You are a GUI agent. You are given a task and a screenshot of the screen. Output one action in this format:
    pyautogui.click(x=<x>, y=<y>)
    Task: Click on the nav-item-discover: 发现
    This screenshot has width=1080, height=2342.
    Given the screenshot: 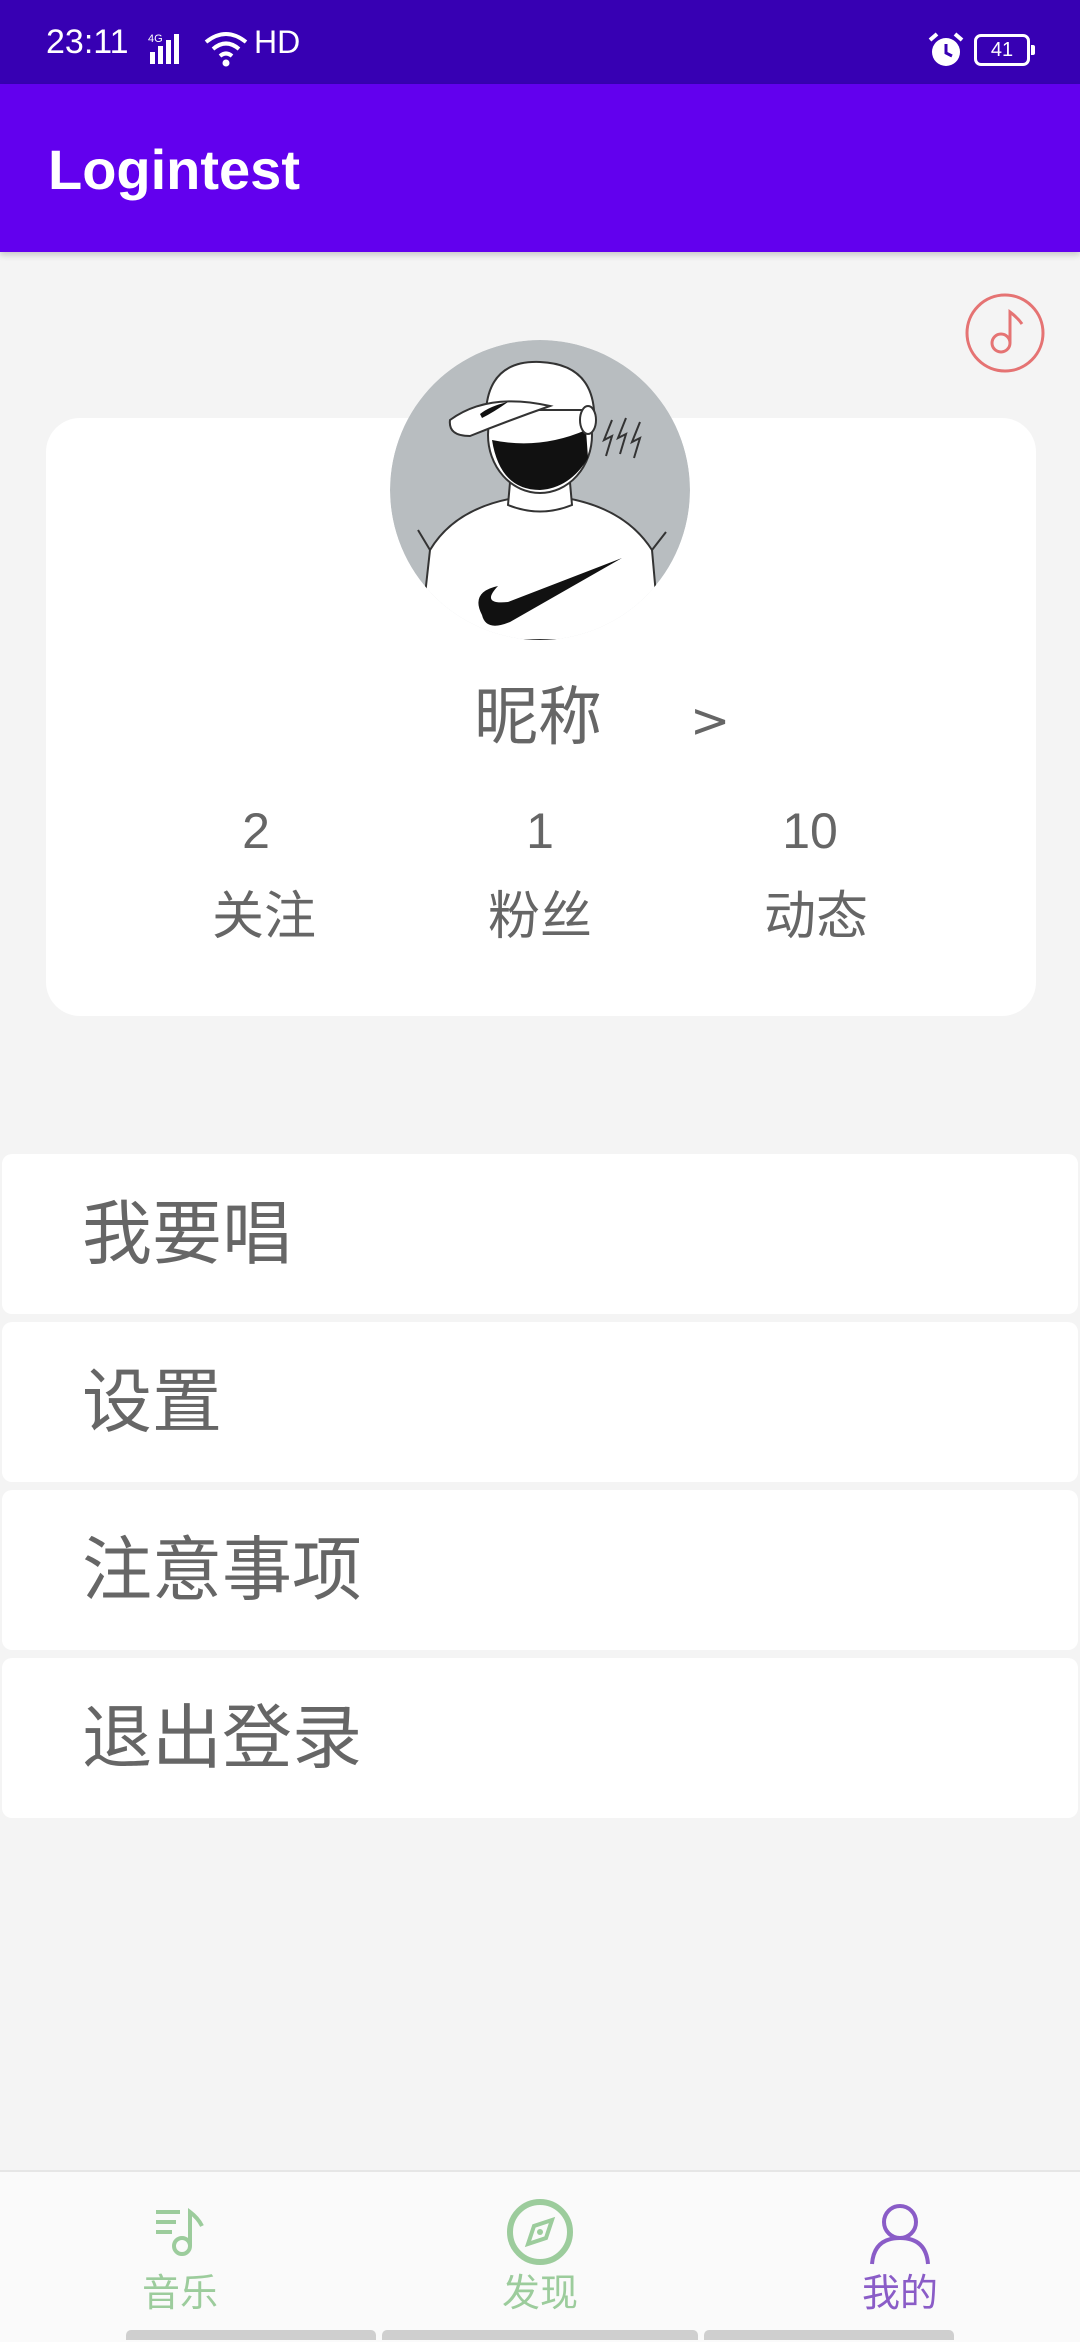 What is the action you would take?
    pyautogui.click(x=540, y=2258)
    